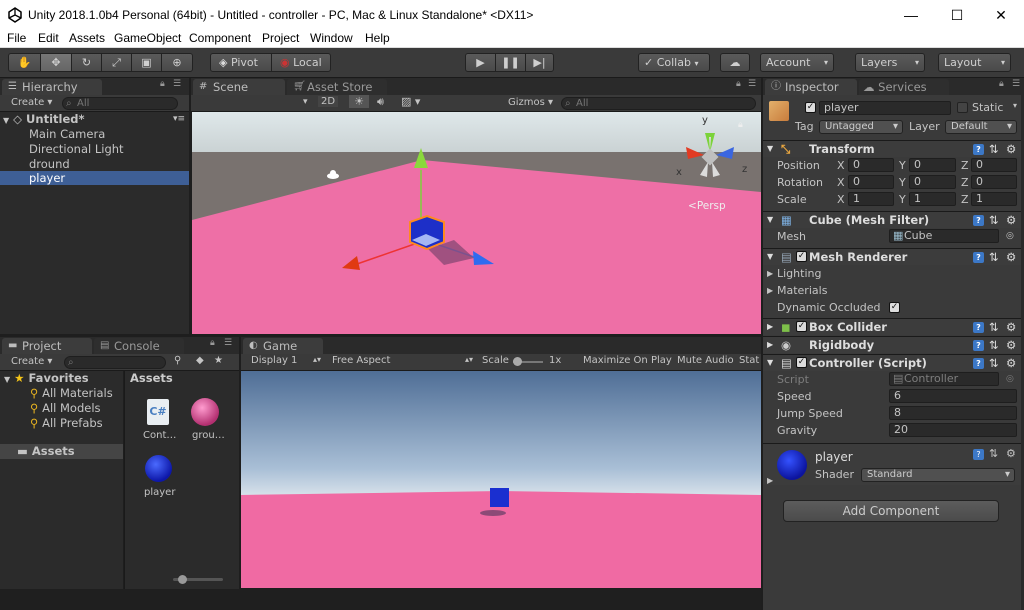 The height and width of the screenshot is (610, 1024). Describe the element at coordinates (179, 119) in the screenshot. I see `panel-menu-icon: ▾≡` at that location.